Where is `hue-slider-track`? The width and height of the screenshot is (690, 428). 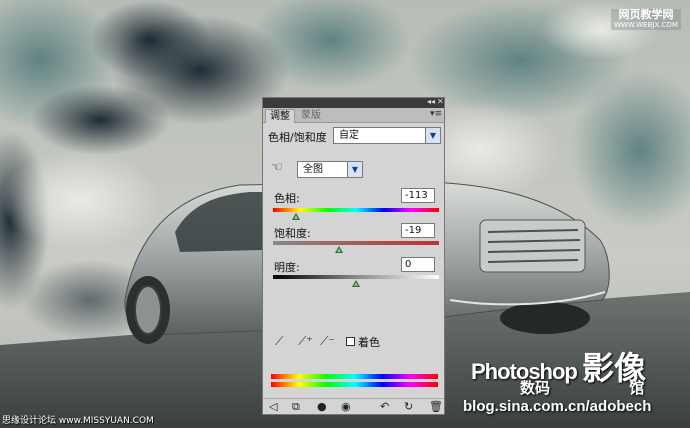
hue-slider-track is located at coordinates (356, 210).